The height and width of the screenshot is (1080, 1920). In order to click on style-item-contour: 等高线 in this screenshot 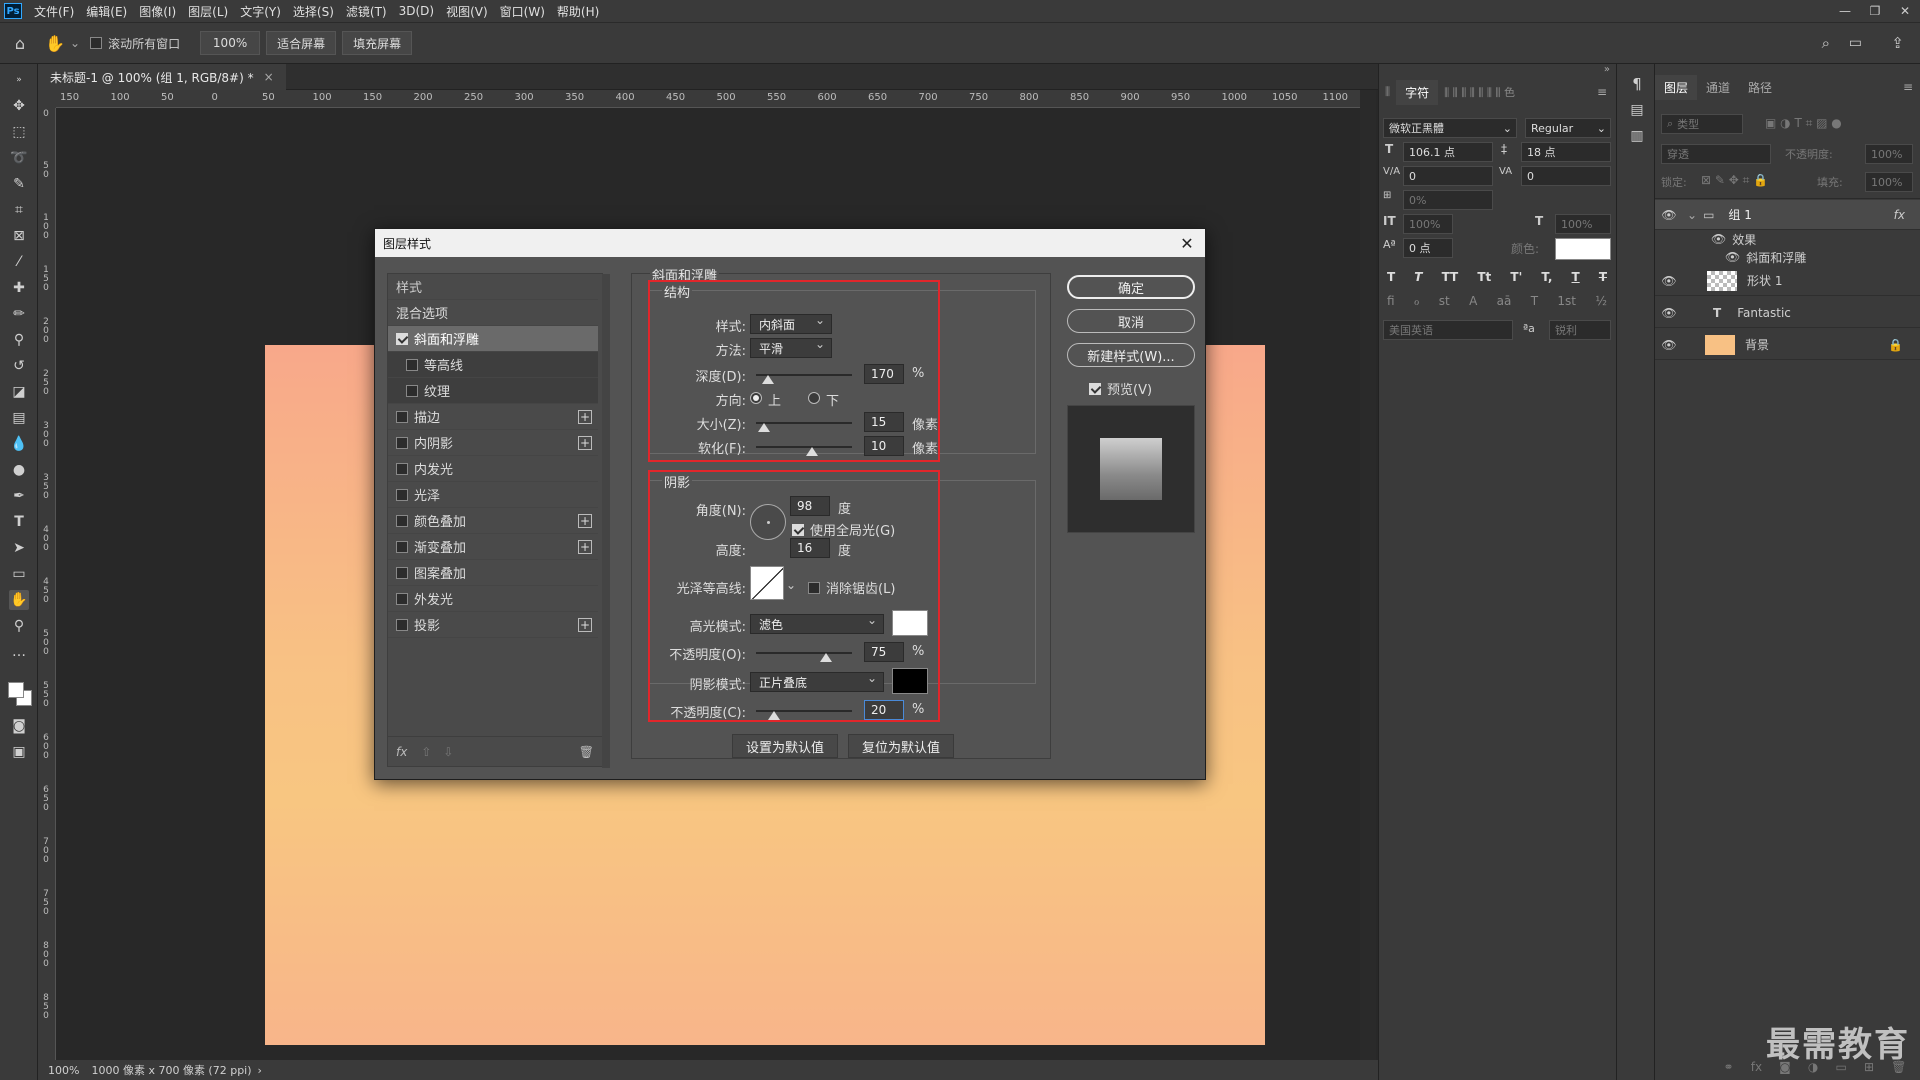, I will do `click(493, 365)`.